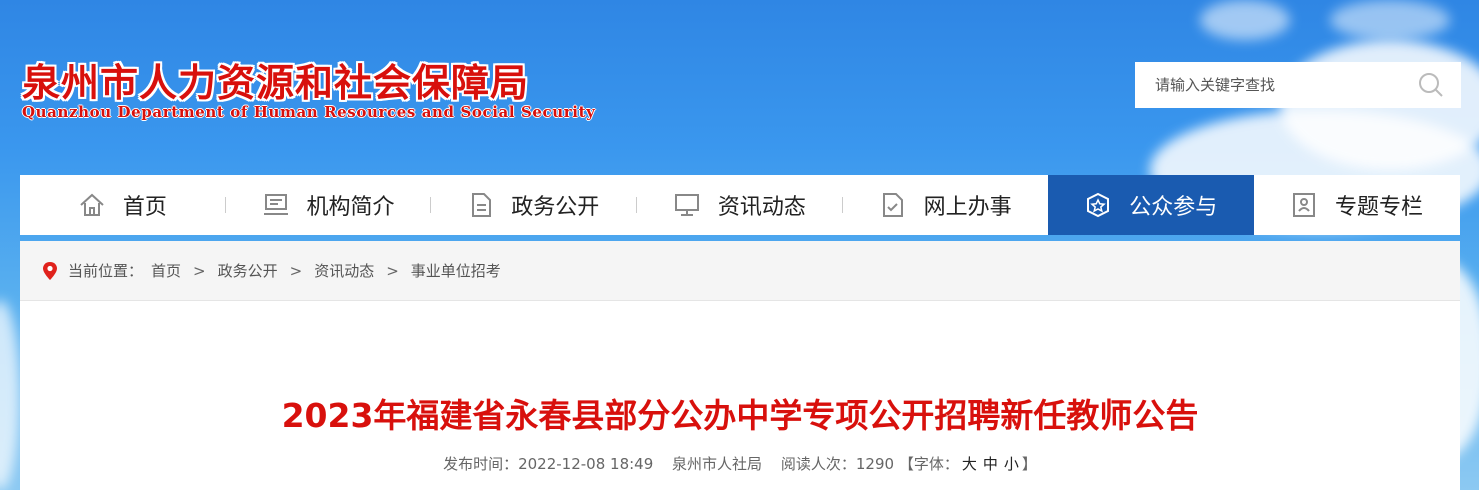 This screenshot has height=490, width=1479. What do you see at coordinates (456, 270) in the screenshot?
I see `breadcrumb-item-recruitment: 事业单位招考` at bounding box center [456, 270].